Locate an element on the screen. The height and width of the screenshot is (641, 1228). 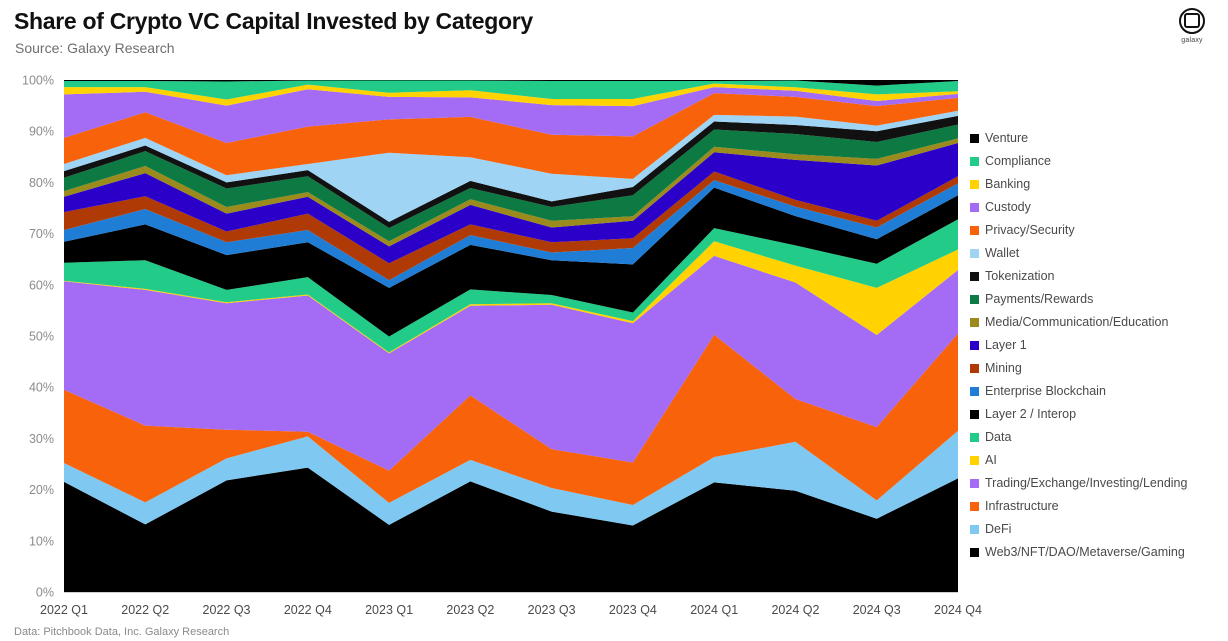
x-axis-tick-label: 2022 Q1 is located at coordinates (64, 610).